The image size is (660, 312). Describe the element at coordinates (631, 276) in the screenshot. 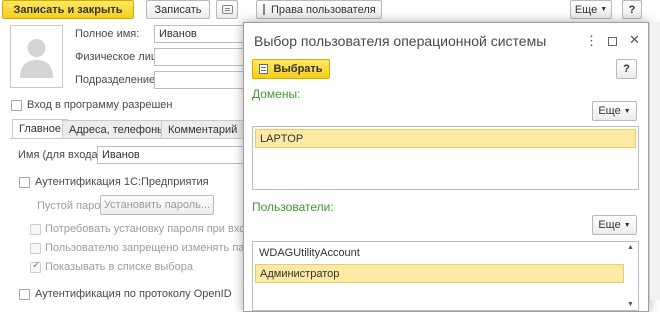

I see `scrollbar: ▲ ▼` at that location.